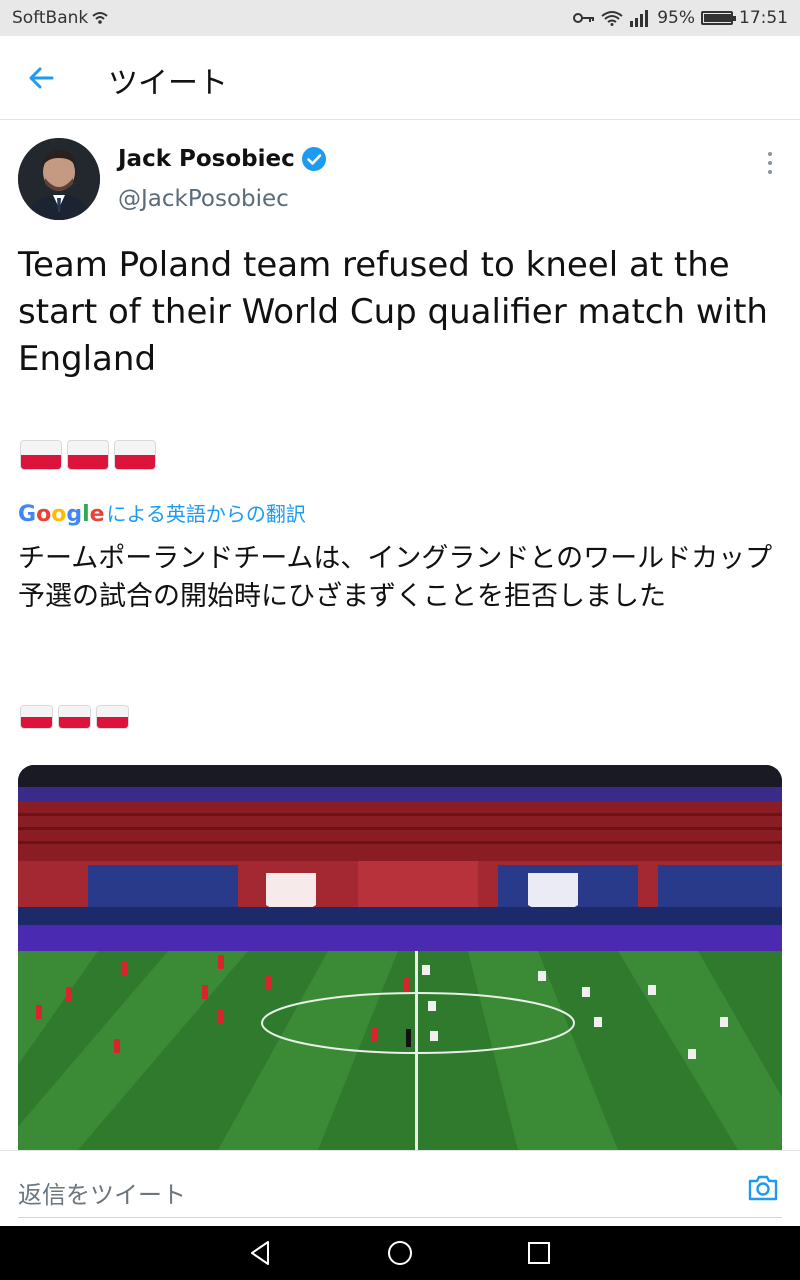 Image resolution: width=800 pixels, height=1280 pixels. What do you see at coordinates (168, 83) in the screenshot?
I see `page-title: ツイート` at bounding box center [168, 83].